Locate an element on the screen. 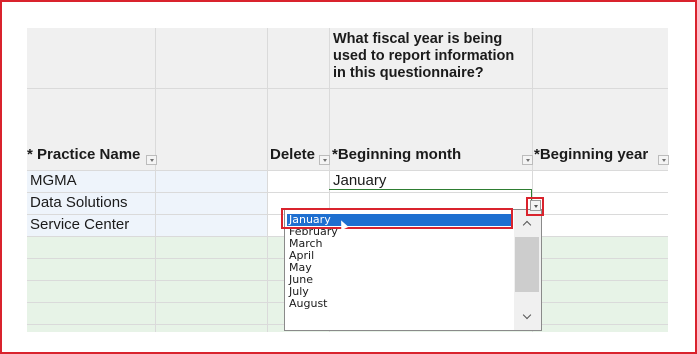  header-delete: Delete is located at coordinates (292, 154).